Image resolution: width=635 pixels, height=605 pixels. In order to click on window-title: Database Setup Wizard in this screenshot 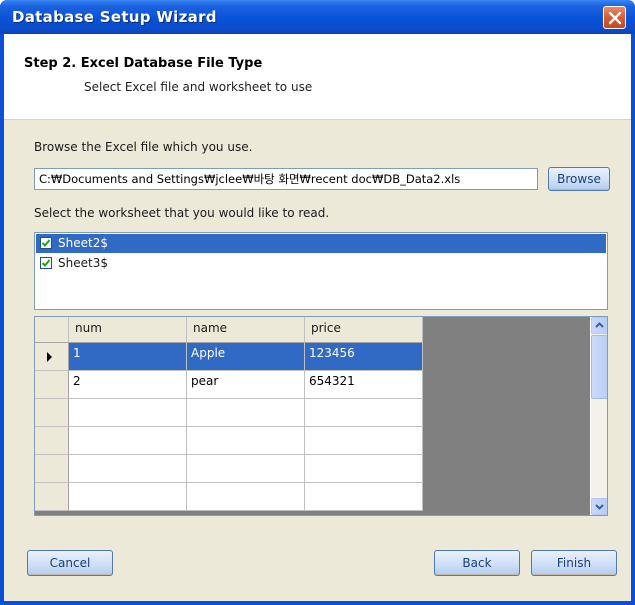, I will do `click(114, 17)`.